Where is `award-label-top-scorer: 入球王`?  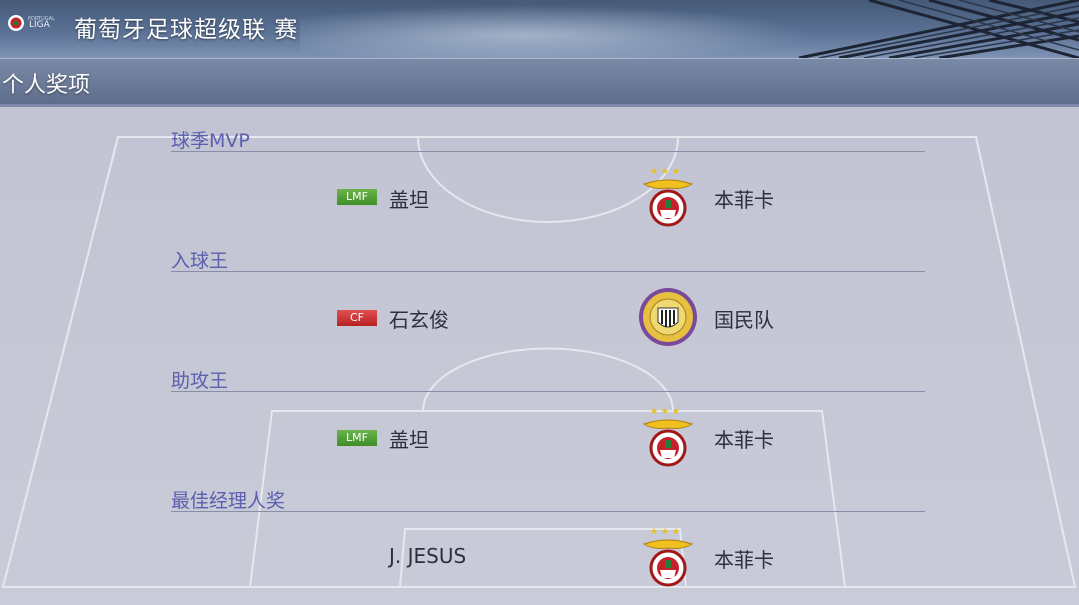 award-label-top-scorer: 入球王 is located at coordinates (200, 261).